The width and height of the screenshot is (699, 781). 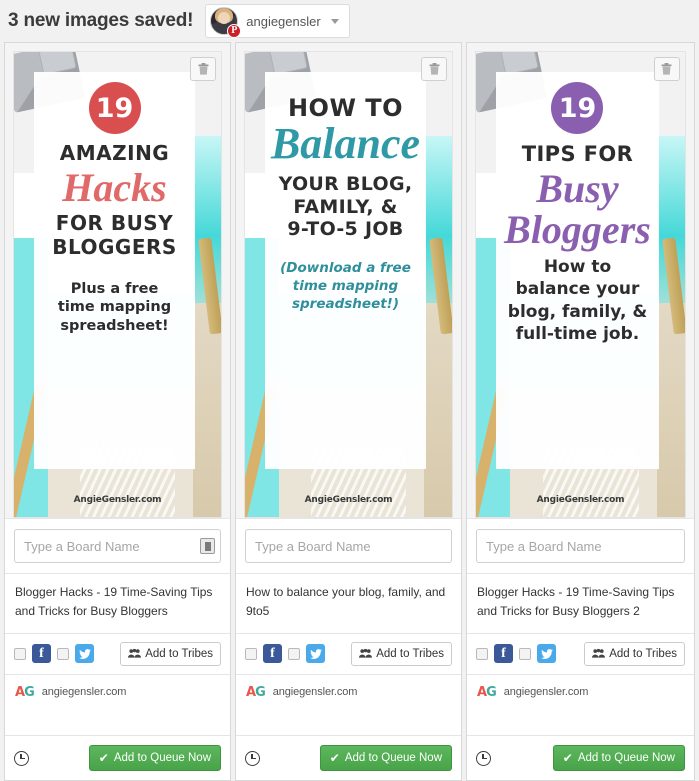 I want to click on pin-subtext-3: blog, family, &, so click(x=577, y=311).